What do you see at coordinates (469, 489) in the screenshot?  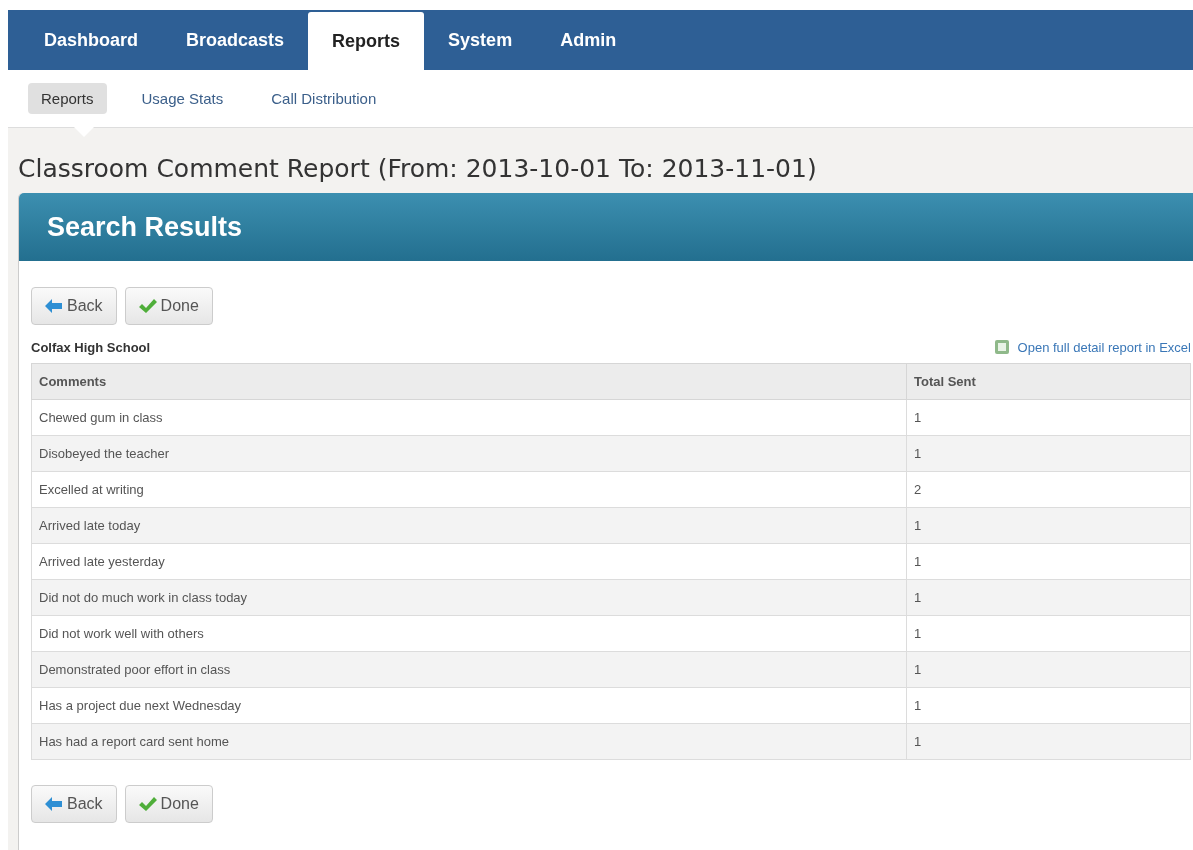 I see `table-cell: Excelled at writing` at bounding box center [469, 489].